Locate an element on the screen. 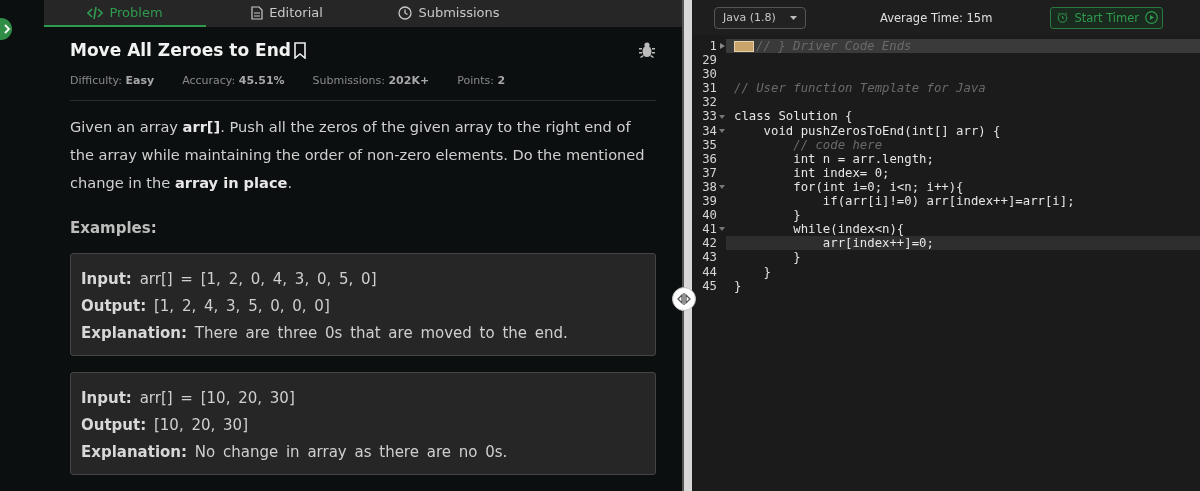 Image resolution: width=1200 pixels, height=491 pixels. problem-stat: Difficulty: Easy is located at coordinates (112, 80).